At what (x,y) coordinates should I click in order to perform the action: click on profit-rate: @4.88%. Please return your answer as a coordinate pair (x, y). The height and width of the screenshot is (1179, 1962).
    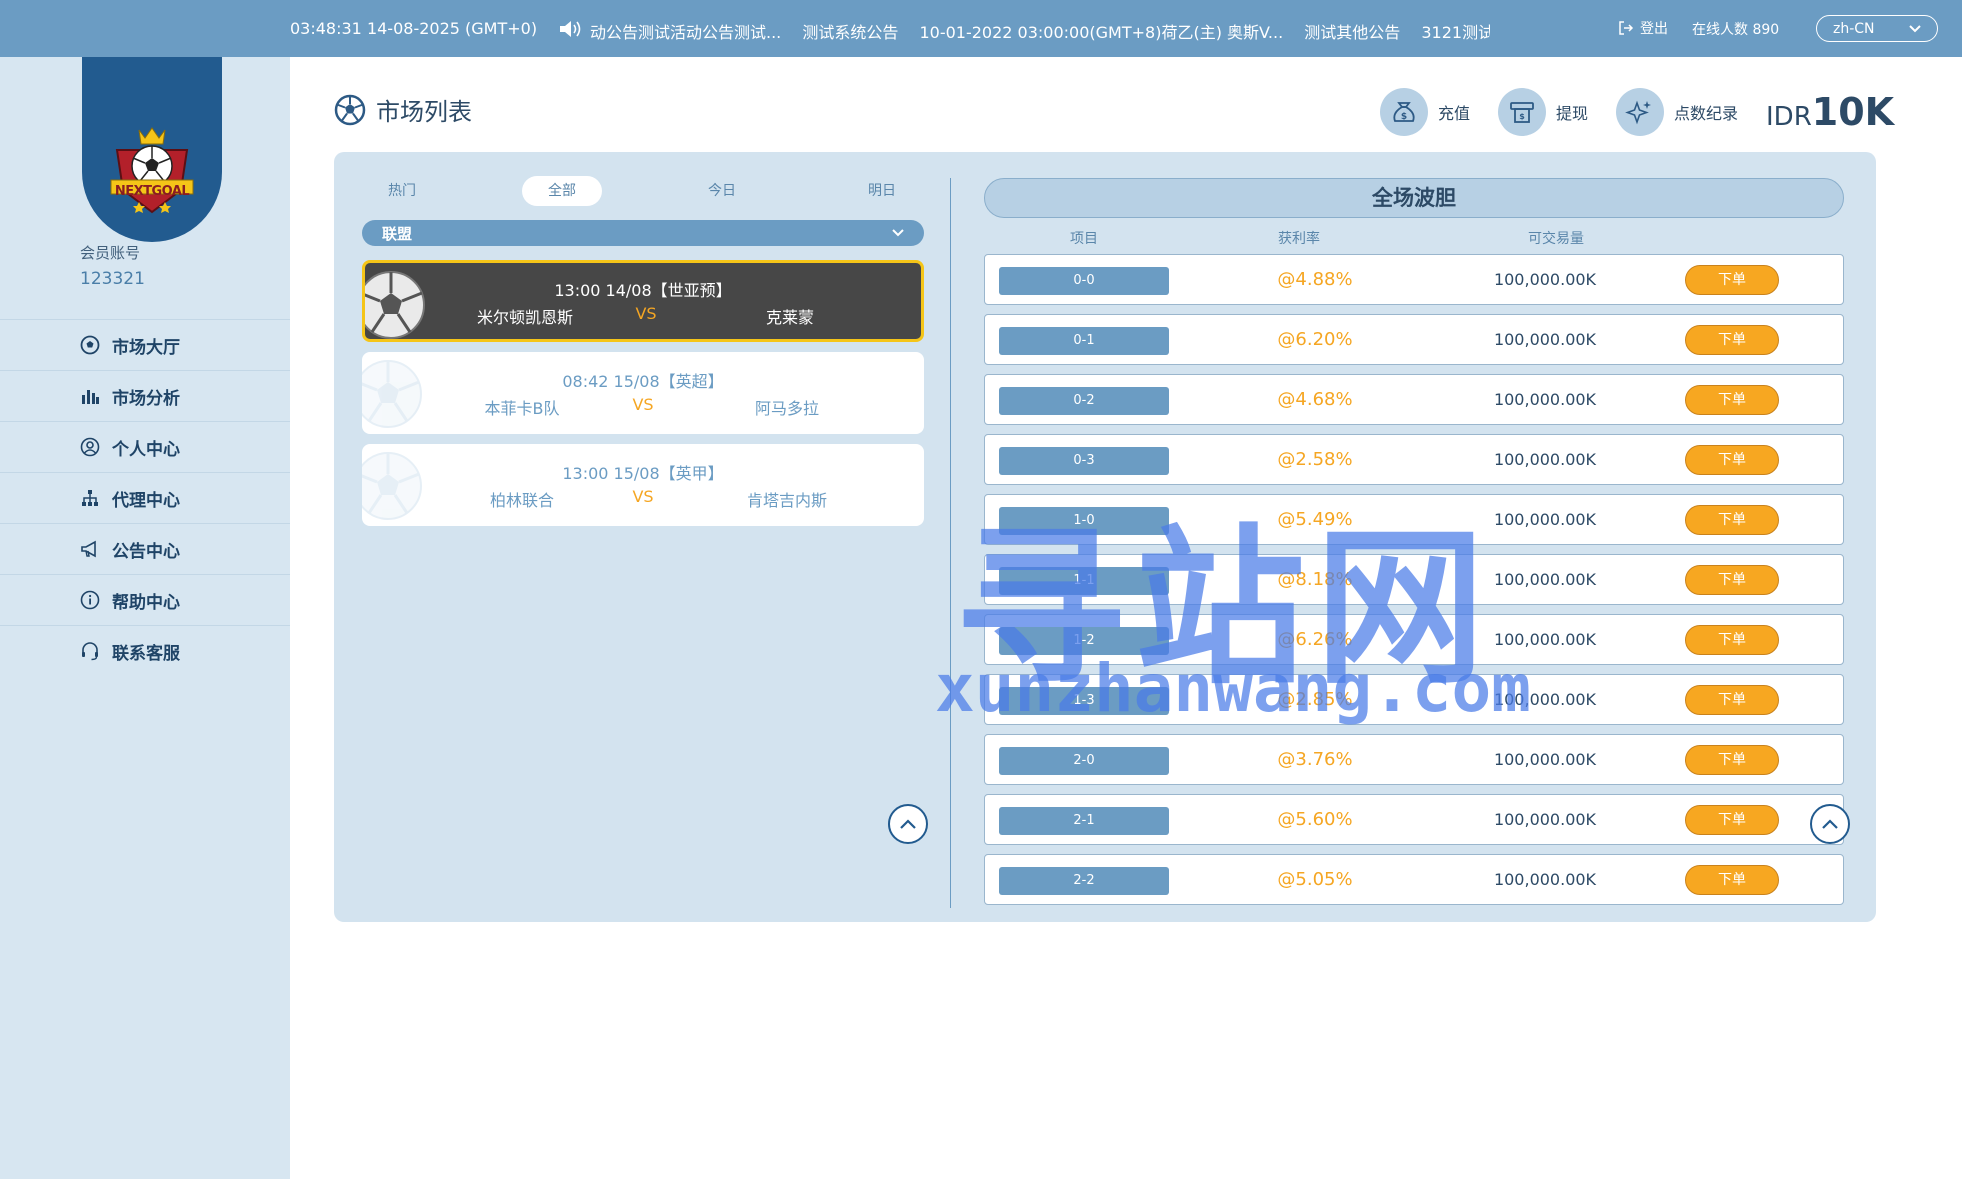
    Looking at the image, I should click on (1315, 279).